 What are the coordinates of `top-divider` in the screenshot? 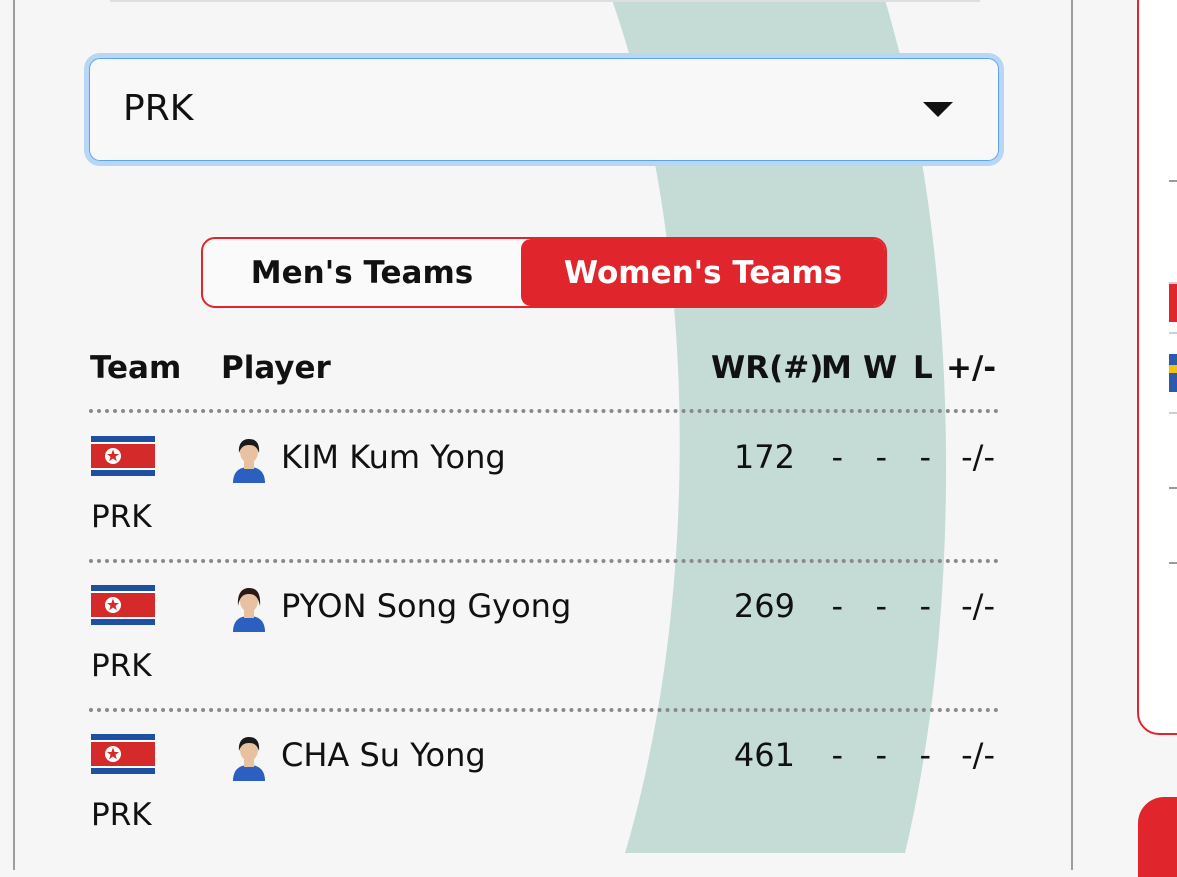 It's located at (545, 1).